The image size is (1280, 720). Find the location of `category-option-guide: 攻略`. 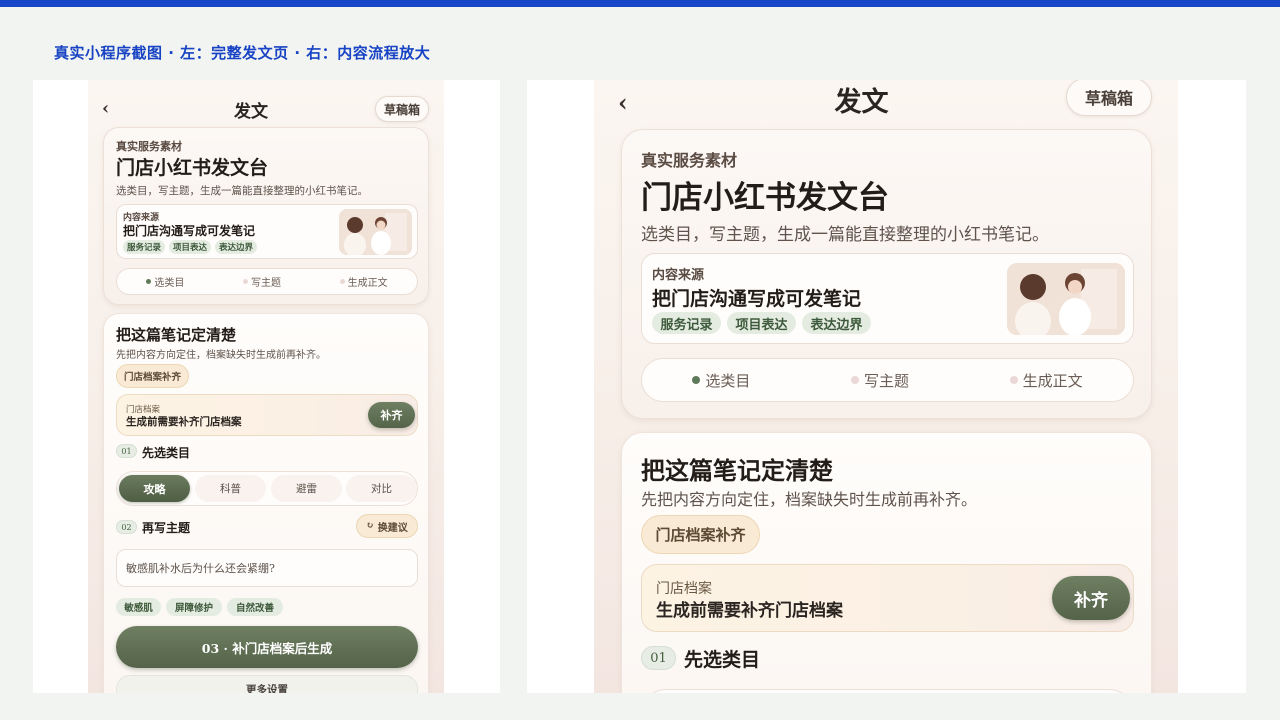

category-option-guide: 攻略 is located at coordinates (154, 488).